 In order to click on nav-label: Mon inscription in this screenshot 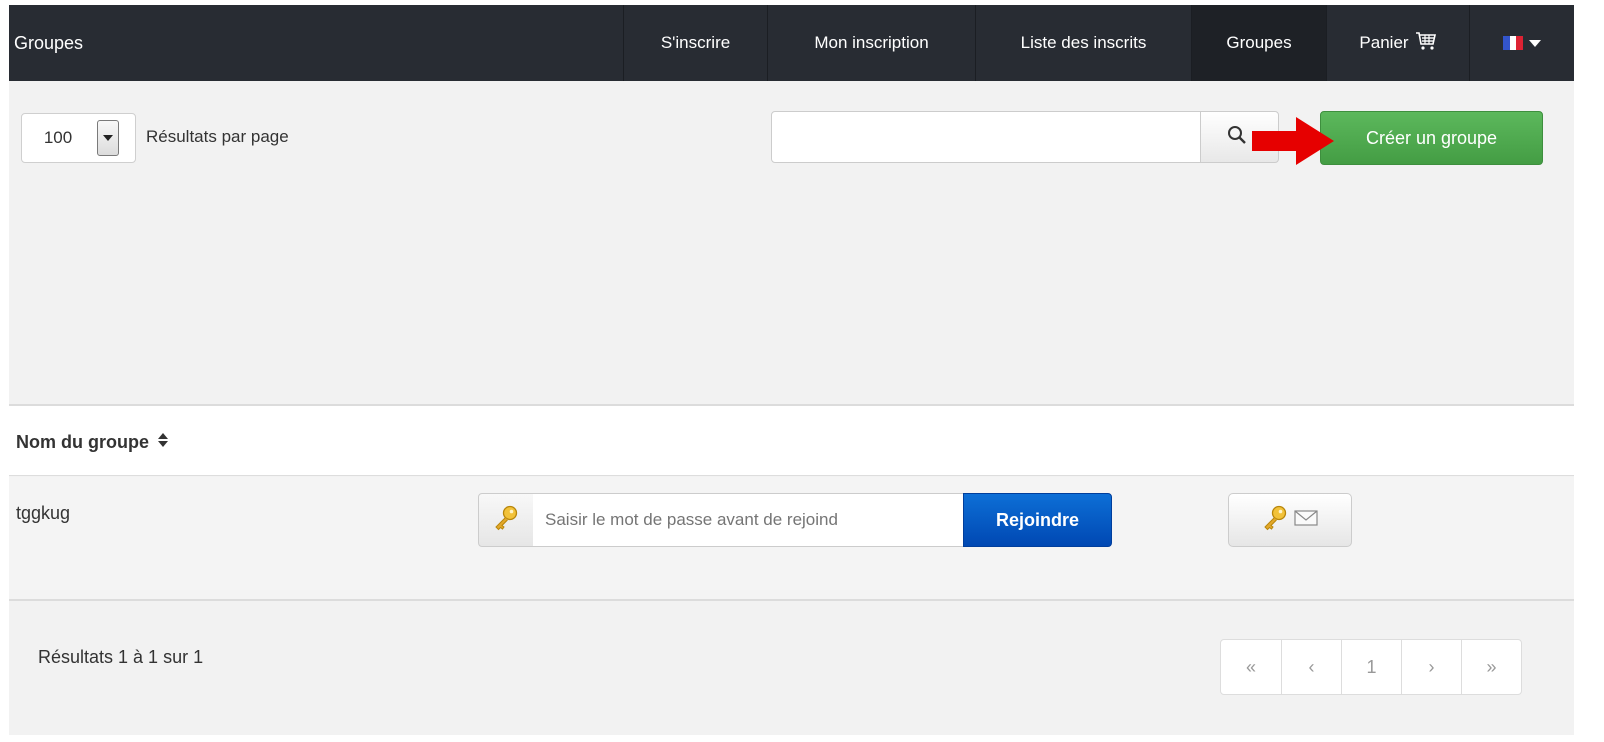, I will do `click(871, 42)`.